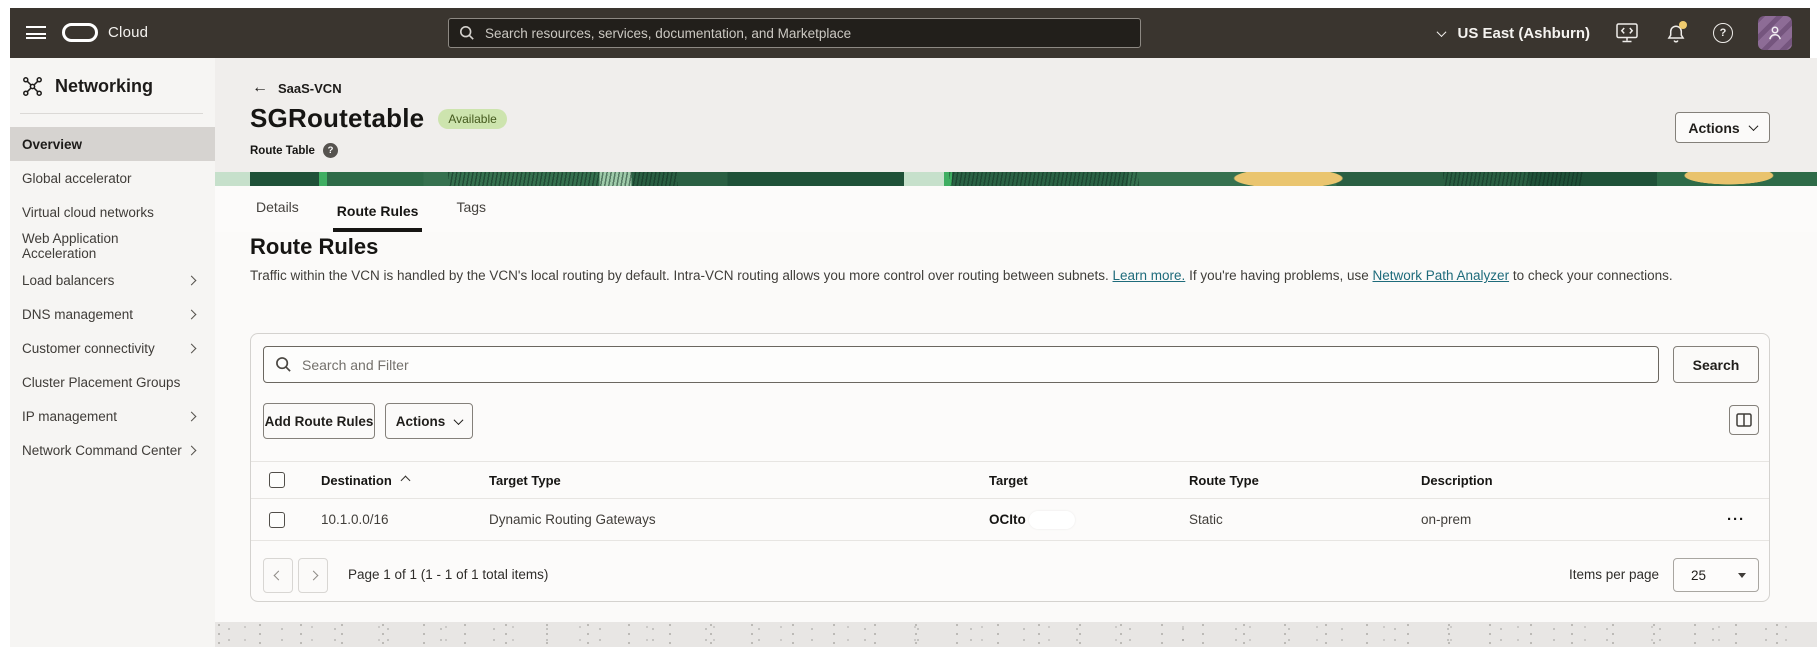 Image resolution: width=1817 pixels, height=647 pixels. What do you see at coordinates (1032, 519) in the screenshot?
I see `cell-target: OCIto` at bounding box center [1032, 519].